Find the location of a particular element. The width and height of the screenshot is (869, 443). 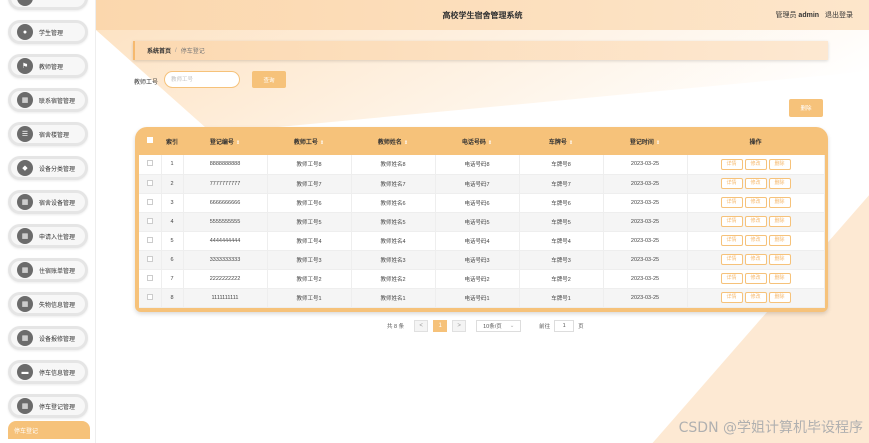

jump-prefix: 前往 is located at coordinates (545, 327).